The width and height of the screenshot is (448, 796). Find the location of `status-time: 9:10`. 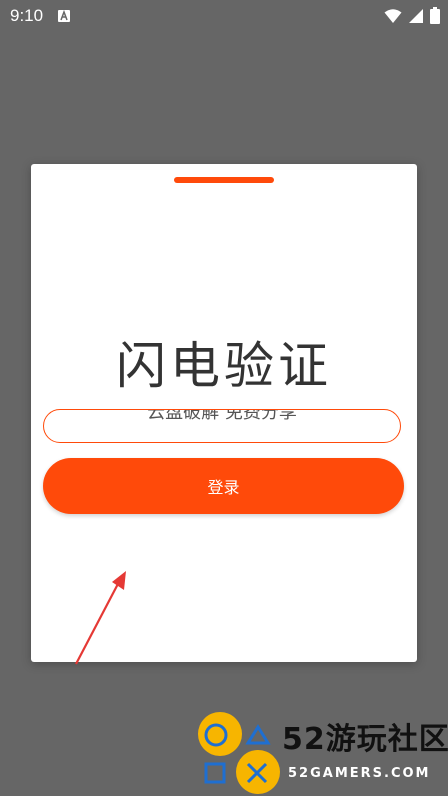

status-time: 9:10 is located at coordinates (27, 15).